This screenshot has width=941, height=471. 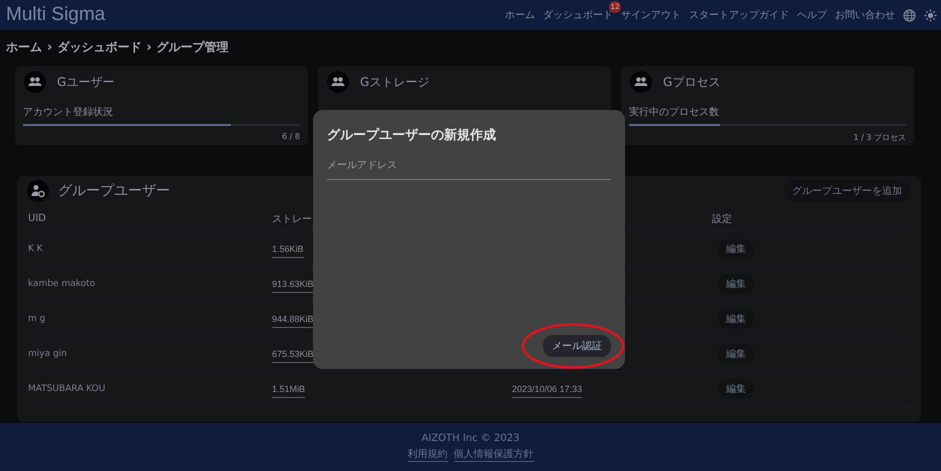 I want to click on email-field: メールアドレス, so click(x=469, y=170).